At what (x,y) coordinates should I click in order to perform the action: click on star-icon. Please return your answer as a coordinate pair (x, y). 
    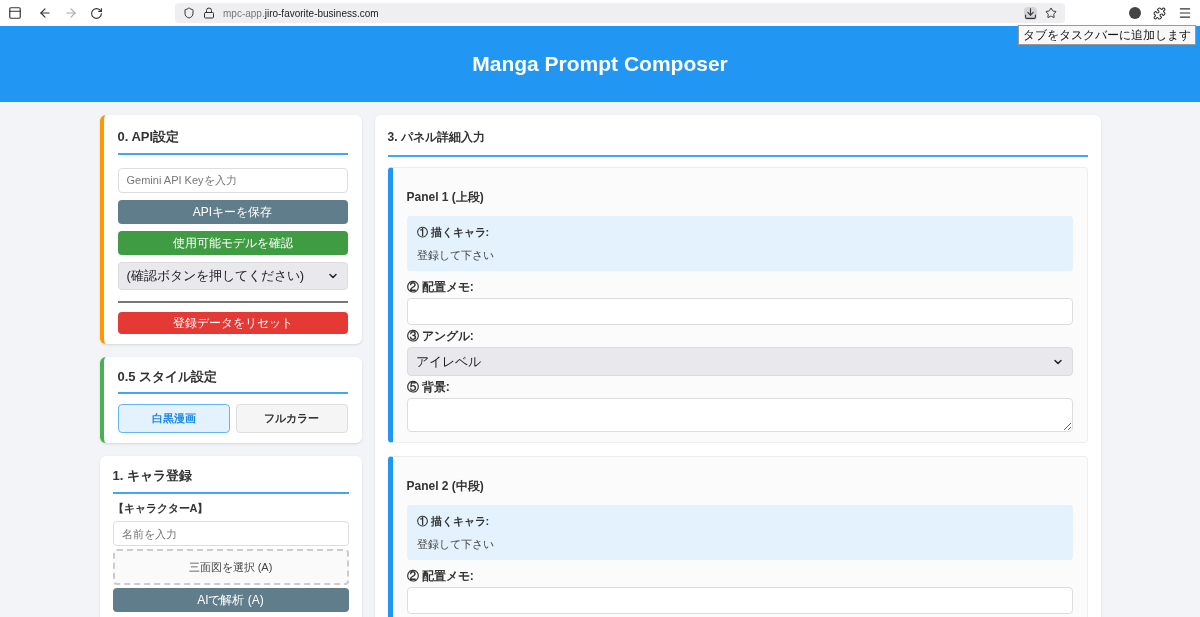
    Looking at the image, I should click on (1051, 13).